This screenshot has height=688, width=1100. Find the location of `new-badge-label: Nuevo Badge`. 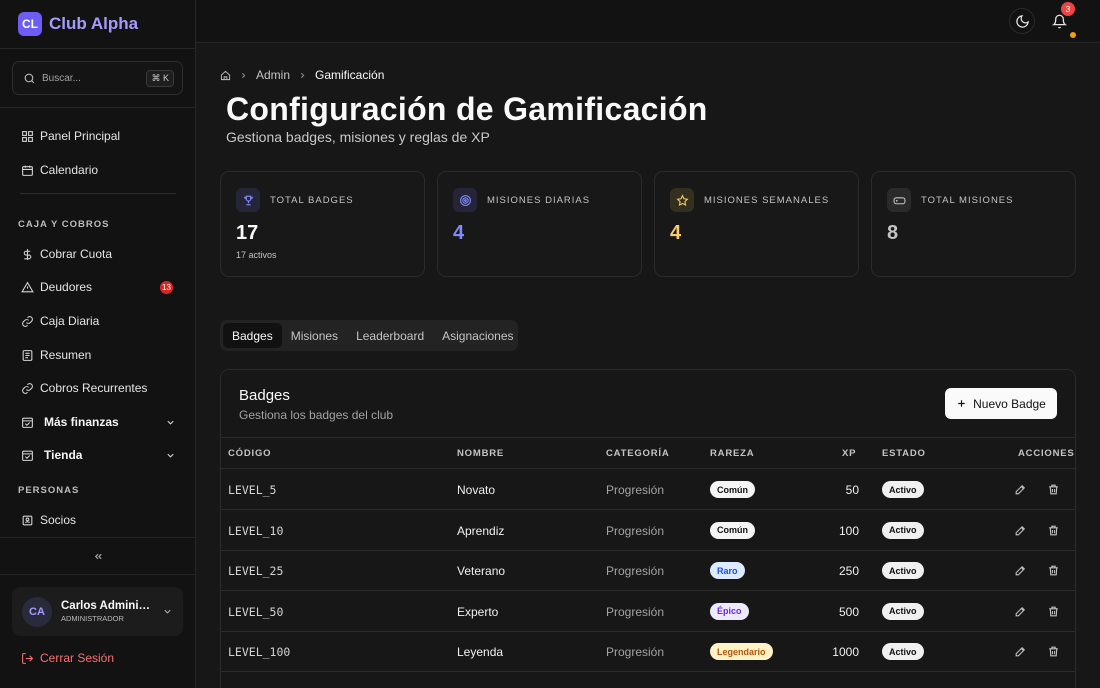

new-badge-label: Nuevo Badge is located at coordinates (1009, 403).